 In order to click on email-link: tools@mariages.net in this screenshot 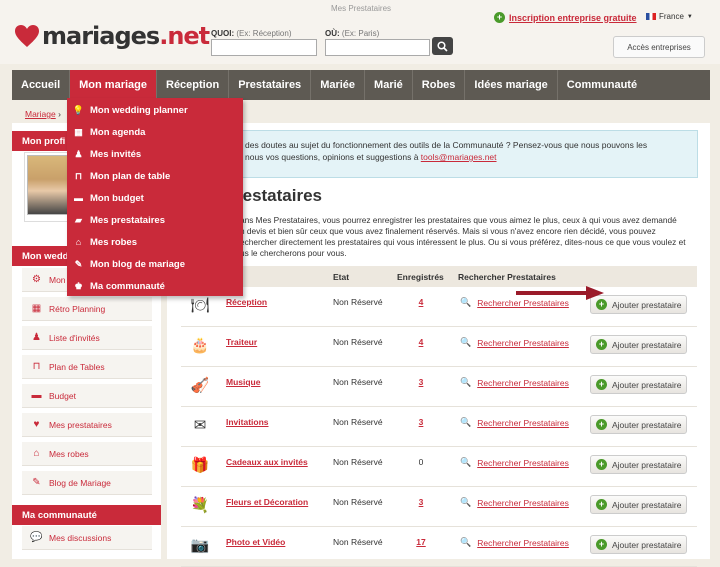, I will do `click(459, 157)`.